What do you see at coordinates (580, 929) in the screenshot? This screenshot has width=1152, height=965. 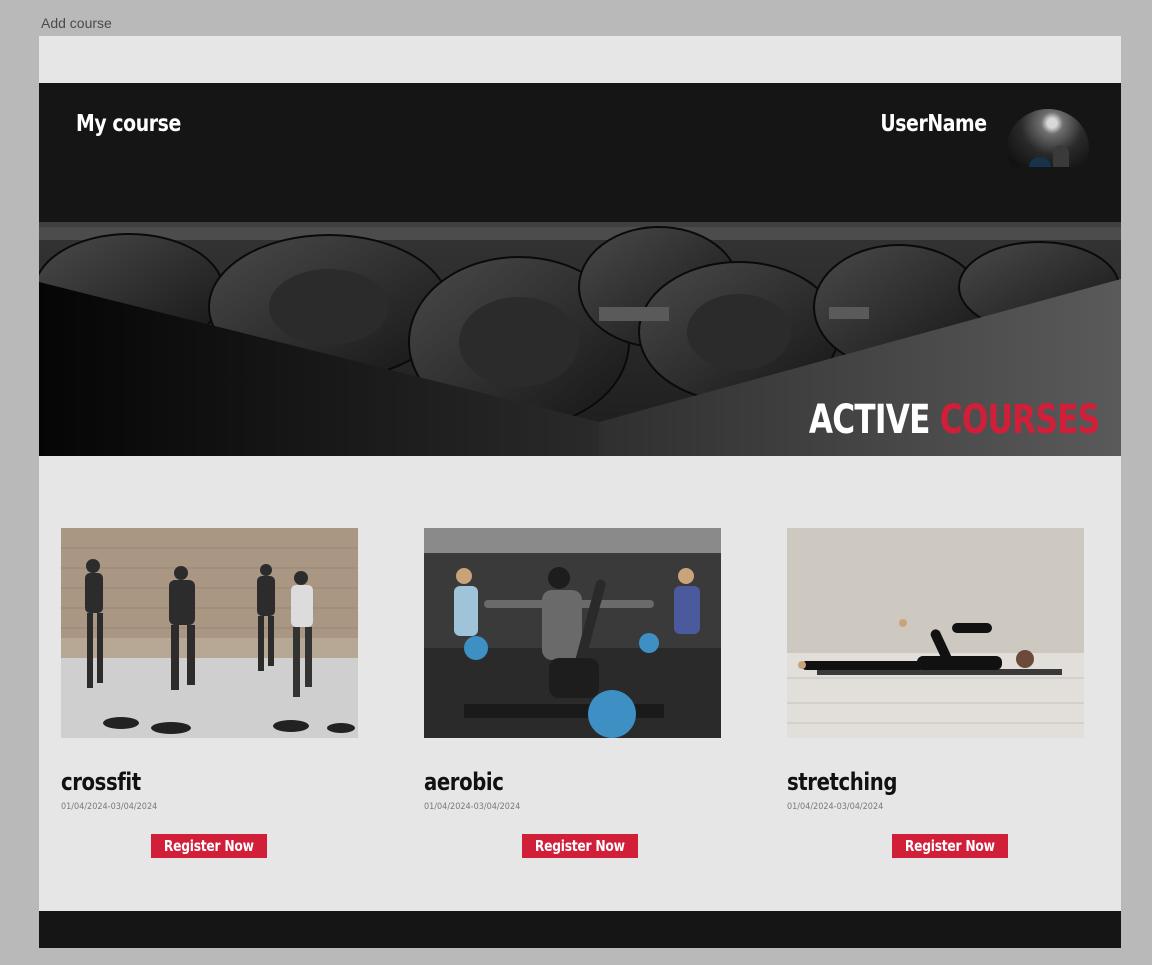 I see `page-footer` at bounding box center [580, 929].